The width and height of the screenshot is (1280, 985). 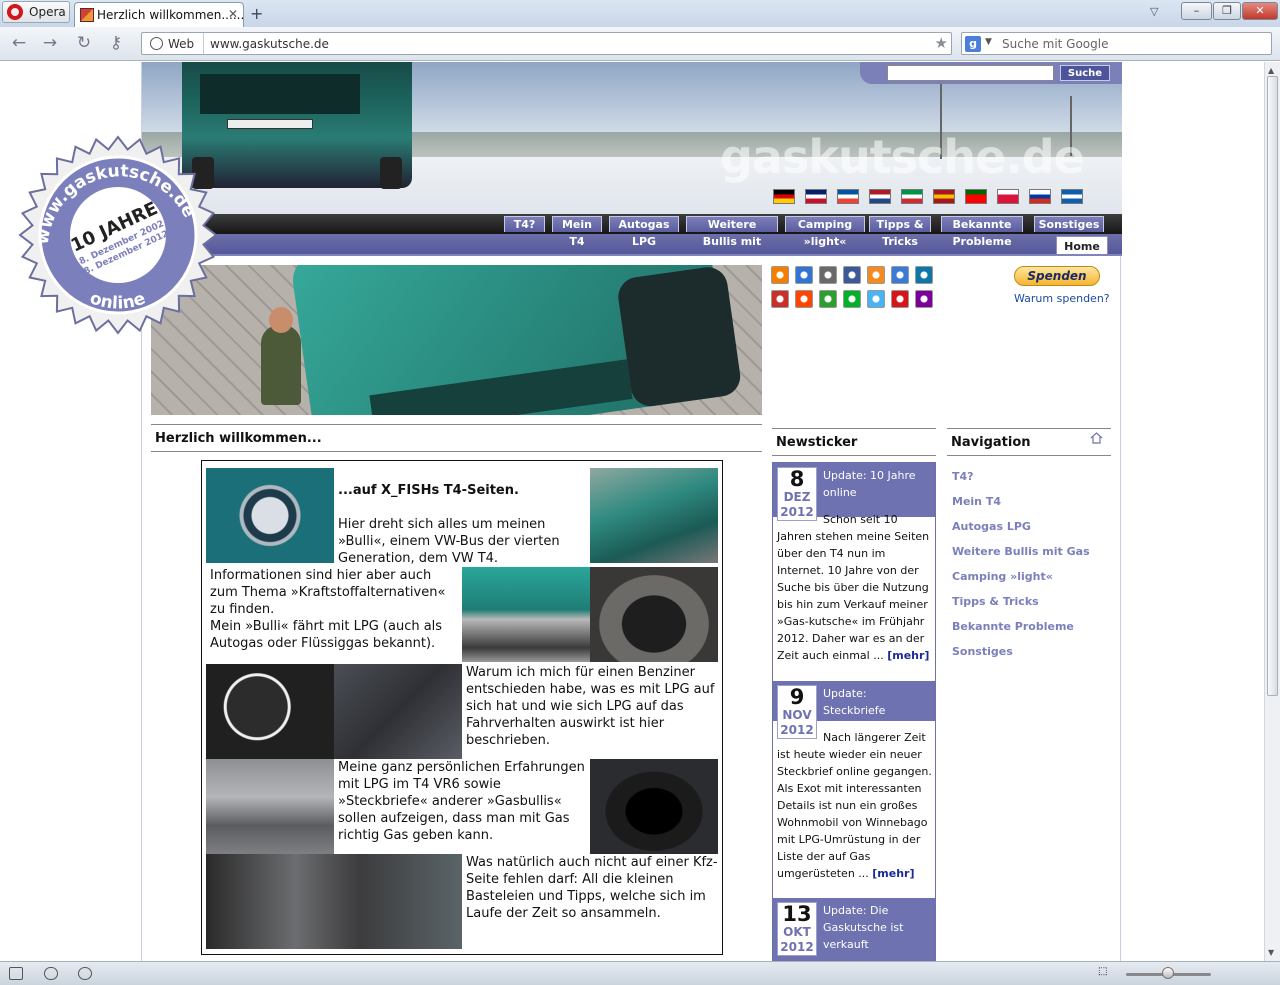 I want to click on close-window-button: ✕, so click(x=1260, y=11).